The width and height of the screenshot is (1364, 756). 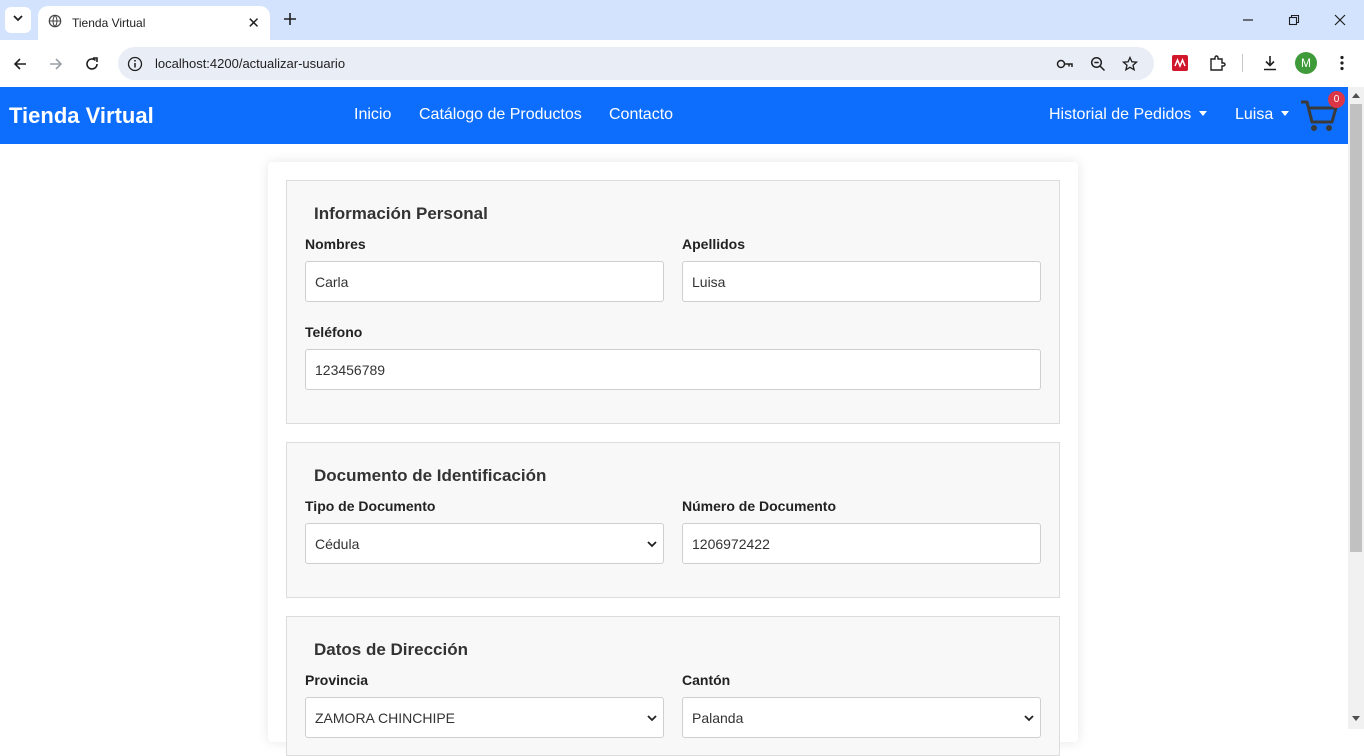 I want to click on browser-toolbar: localhost:4200/actualizar-usuario M, so click(x=682, y=63).